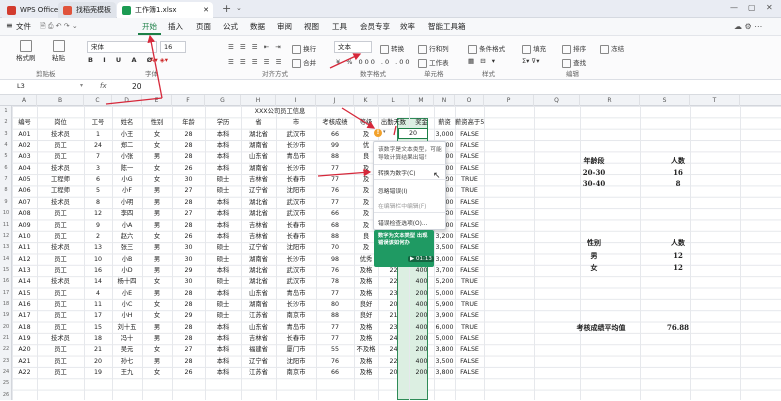 The height and width of the screenshot is (401, 781). I want to click on arrow-to-number-format, so click(345, 61).